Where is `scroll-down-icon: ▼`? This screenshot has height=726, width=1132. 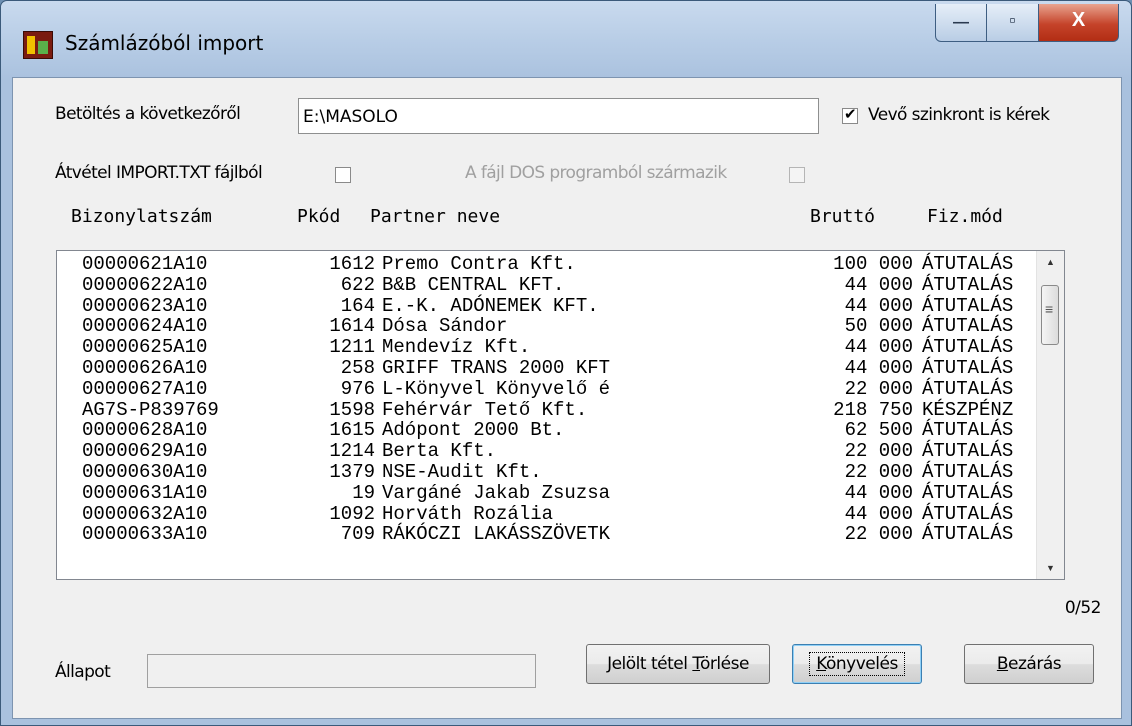 scroll-down-icon: ▼ is located at coordinates (1050, 568).